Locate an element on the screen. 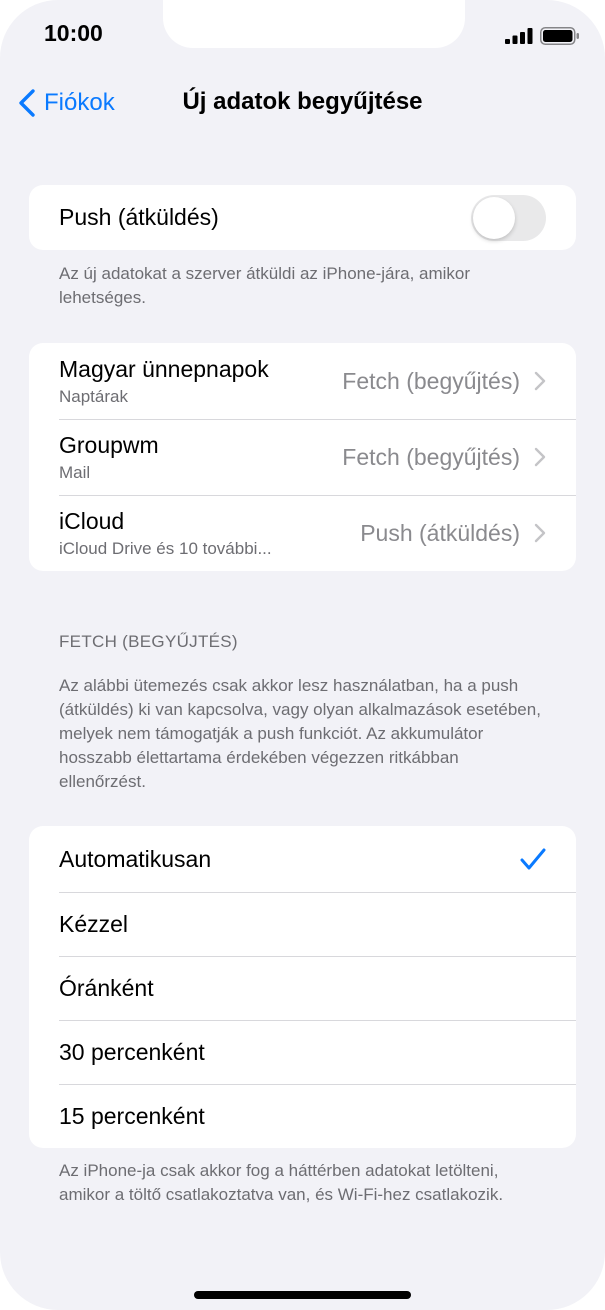 The width and height of the screenshot is (605, 1310). account-mode-label: Push (átküldés) is located at coordinates (440, 532).